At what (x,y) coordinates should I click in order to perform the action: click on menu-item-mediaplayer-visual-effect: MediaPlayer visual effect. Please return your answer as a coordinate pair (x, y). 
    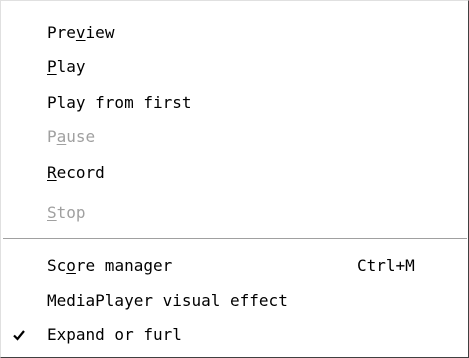
    Looking at the image, I should click on (234, 301).